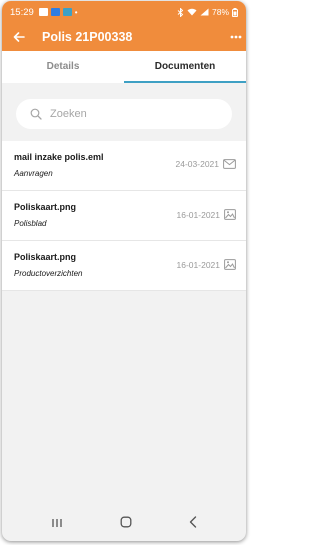 The height and width of the screenshot is (545, 320). I want to click on battery-percentage: 78%, so click(220, 12).